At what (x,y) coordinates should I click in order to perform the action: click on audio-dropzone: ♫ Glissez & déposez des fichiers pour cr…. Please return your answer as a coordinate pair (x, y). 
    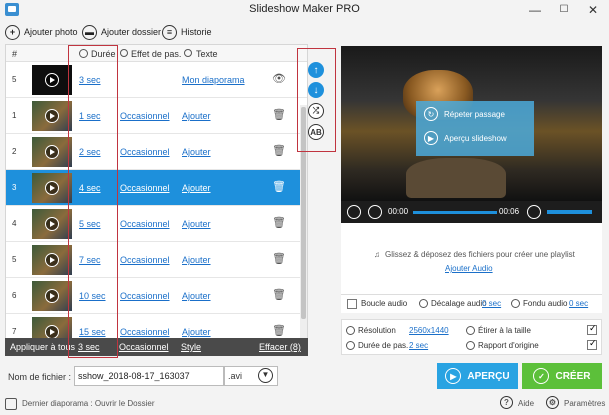
    Looking at the image, I should click on (471, 259).